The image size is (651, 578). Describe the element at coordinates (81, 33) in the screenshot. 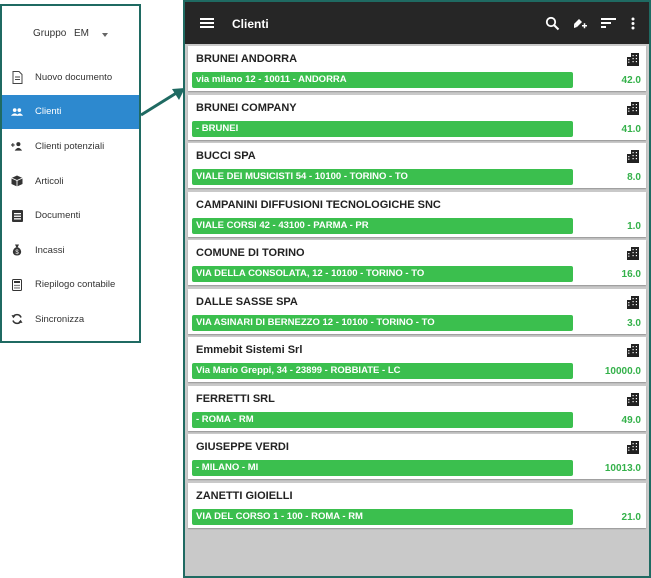

I see `group-value: EM` at that location.